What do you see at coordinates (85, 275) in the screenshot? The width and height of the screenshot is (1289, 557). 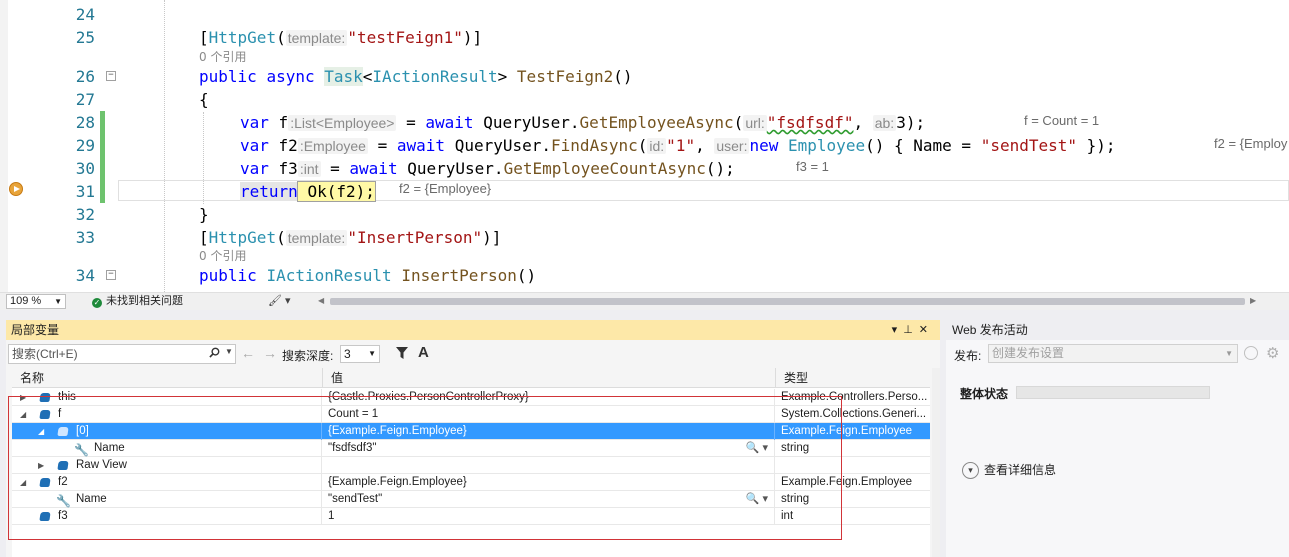 I see `line-number: 34` at bounding box center [85, 275].